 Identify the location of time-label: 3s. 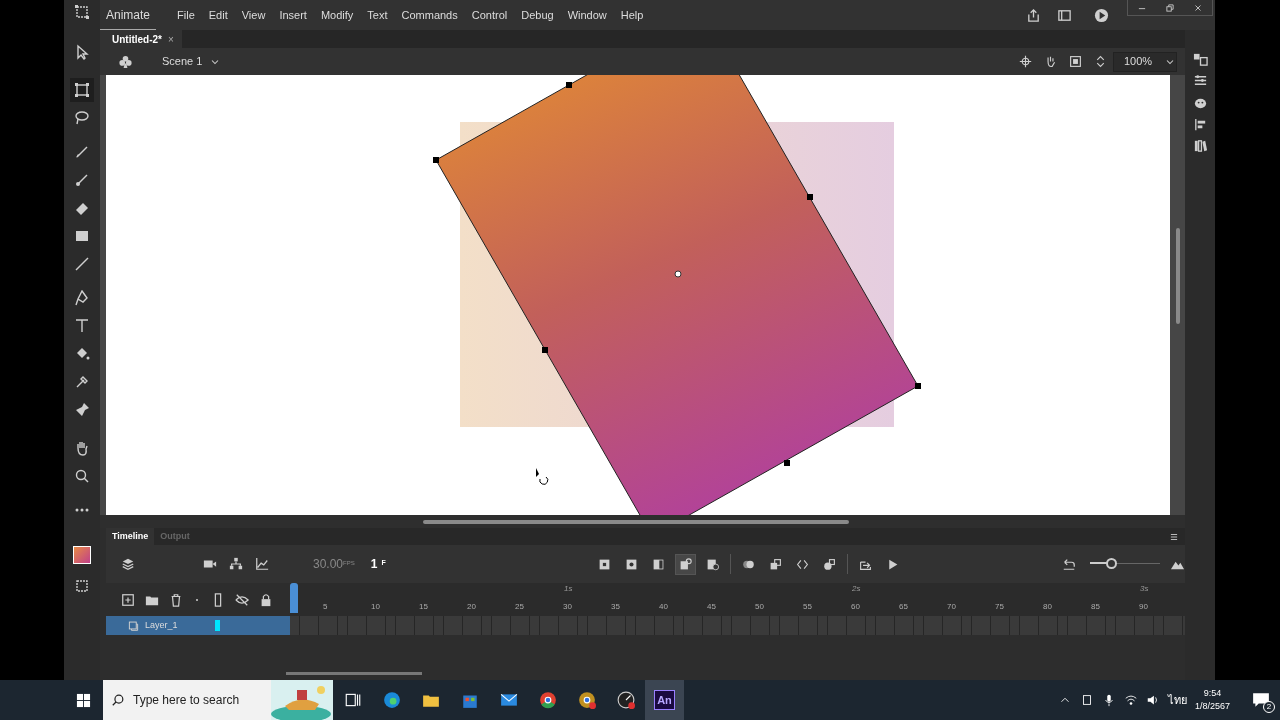
(1144, 589).